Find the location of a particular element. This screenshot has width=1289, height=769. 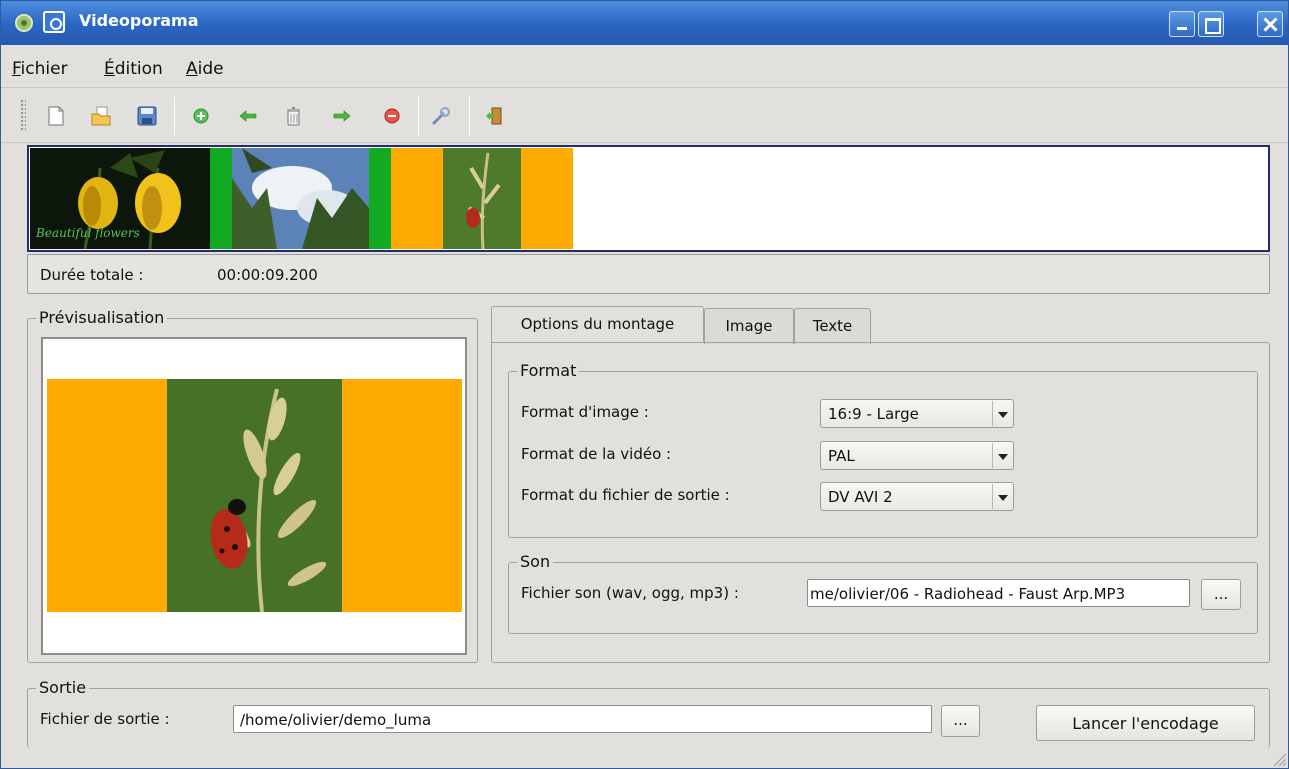

filmstrip: Beautiful flowers is located at coordinates (648, 198).